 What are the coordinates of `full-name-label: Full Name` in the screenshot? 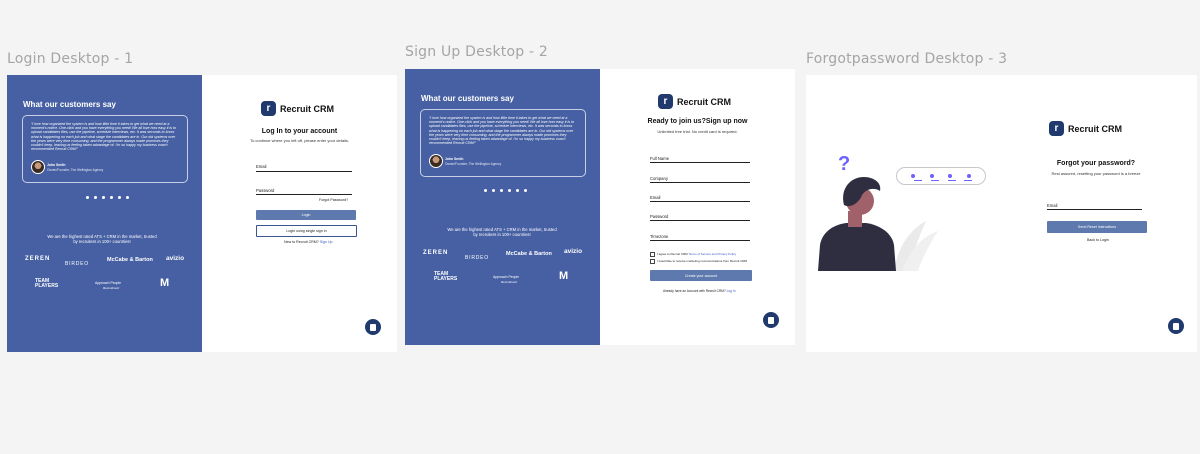 It's located at (660, 158).